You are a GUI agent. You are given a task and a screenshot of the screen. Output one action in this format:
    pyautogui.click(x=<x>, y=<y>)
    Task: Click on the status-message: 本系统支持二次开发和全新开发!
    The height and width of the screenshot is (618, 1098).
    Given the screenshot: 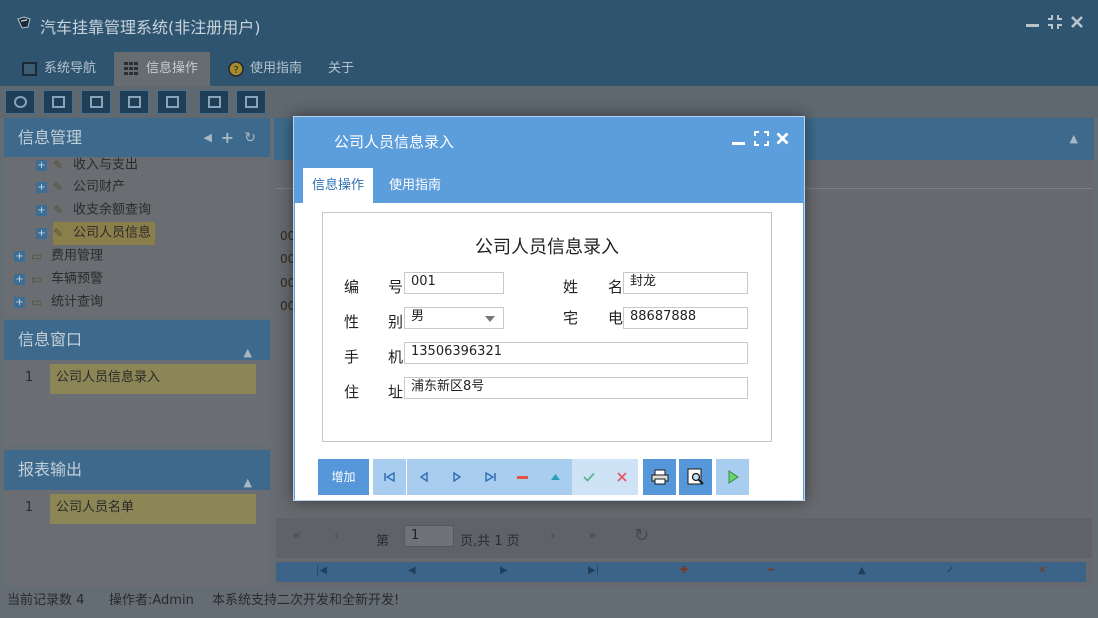 What is the action you would take?
    pyautogui.click(x=306, y=600)
    